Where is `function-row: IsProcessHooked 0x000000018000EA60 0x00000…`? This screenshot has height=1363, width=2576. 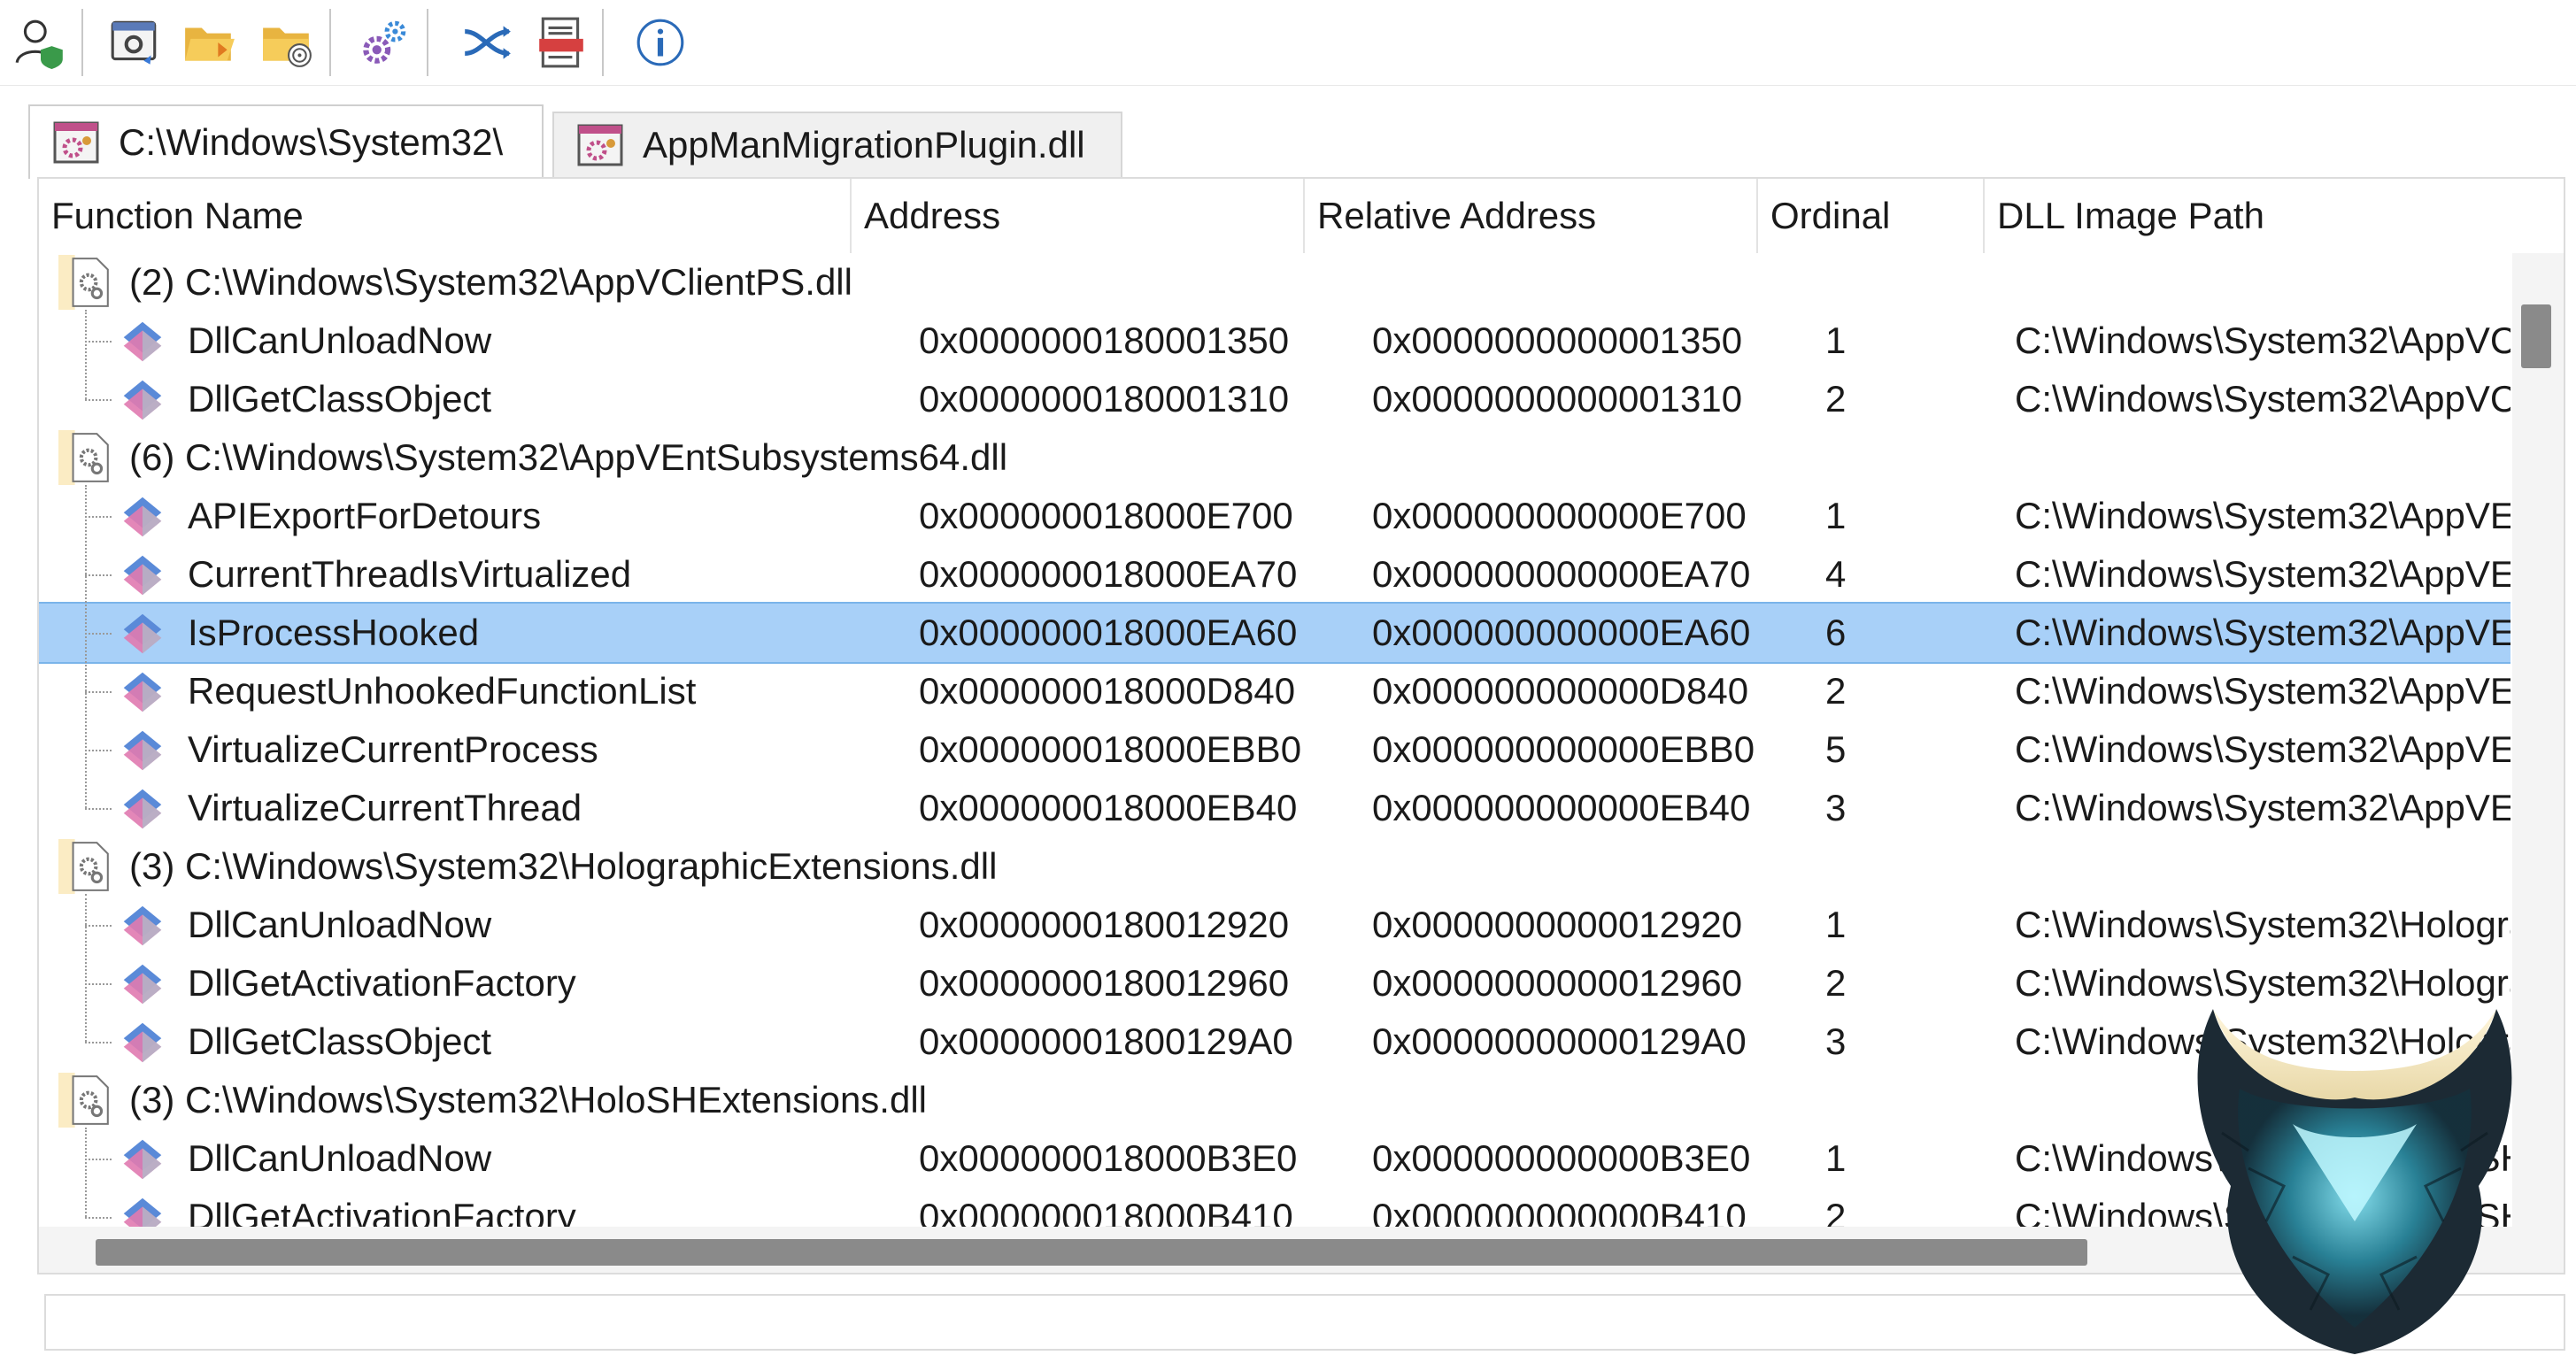
function-row: IsProcessHooked 0x000000018000EA60 0x00000… is located at coordinates (1274, 633).